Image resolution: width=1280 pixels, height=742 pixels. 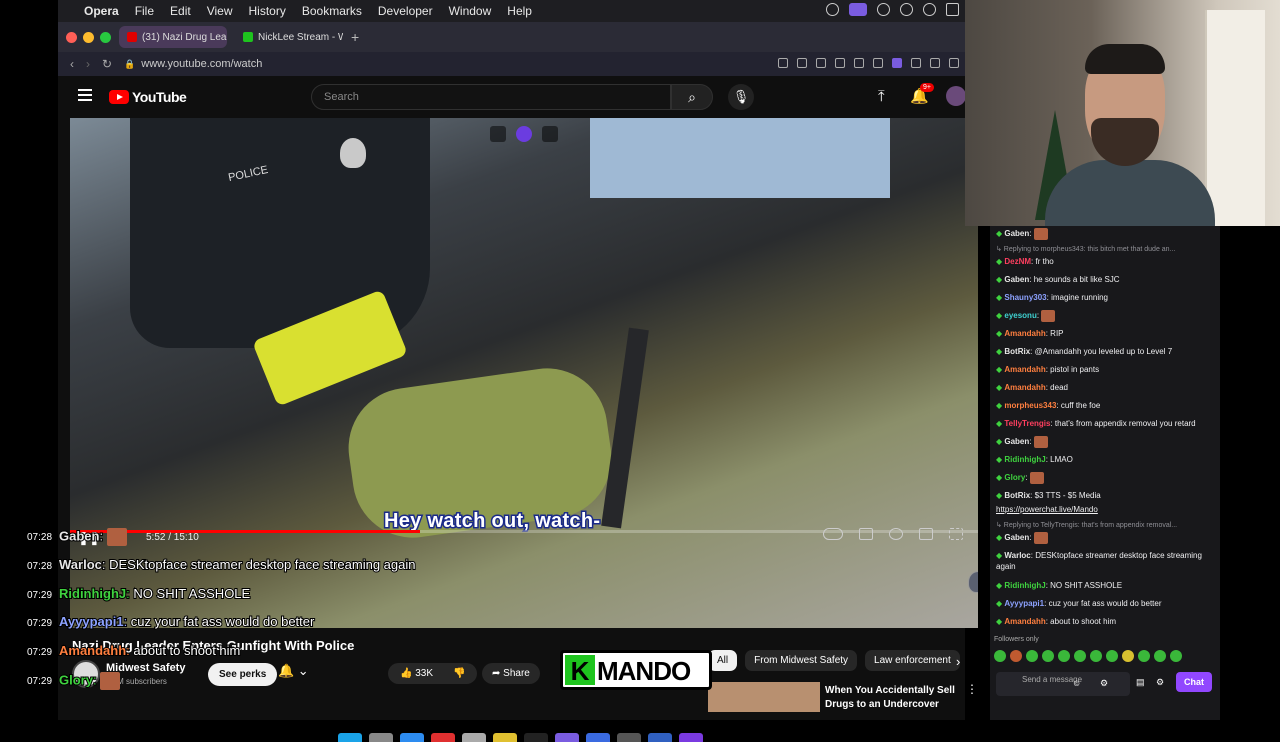 I want to click on shield-icon, so click(x=821, y=63).